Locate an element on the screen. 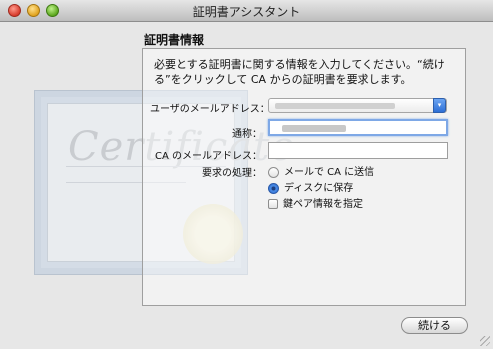 This screenshot has height=349, width=493. continue-button: 続ける is located at coordinates (434, 325).